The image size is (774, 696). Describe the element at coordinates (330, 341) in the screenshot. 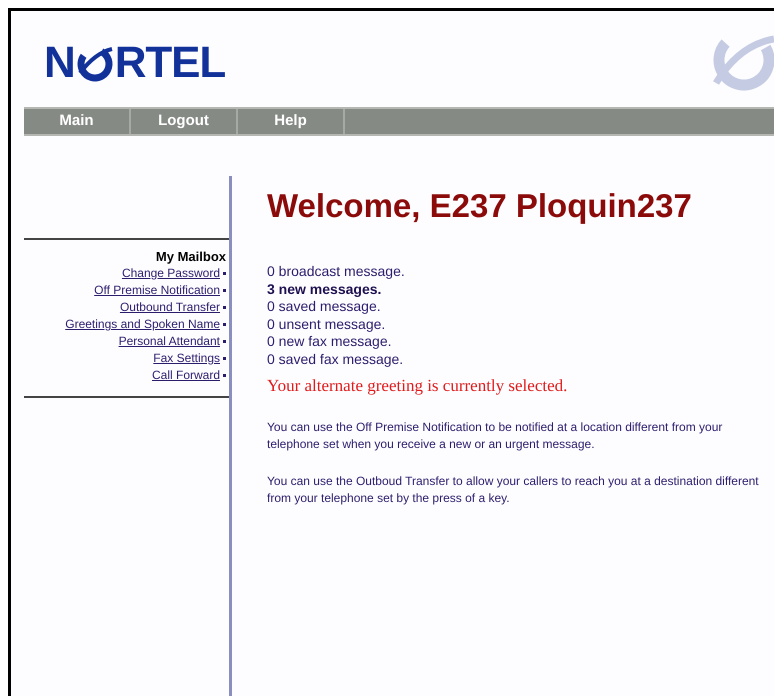

I see `message-count: 0 new fax message.` at that location.